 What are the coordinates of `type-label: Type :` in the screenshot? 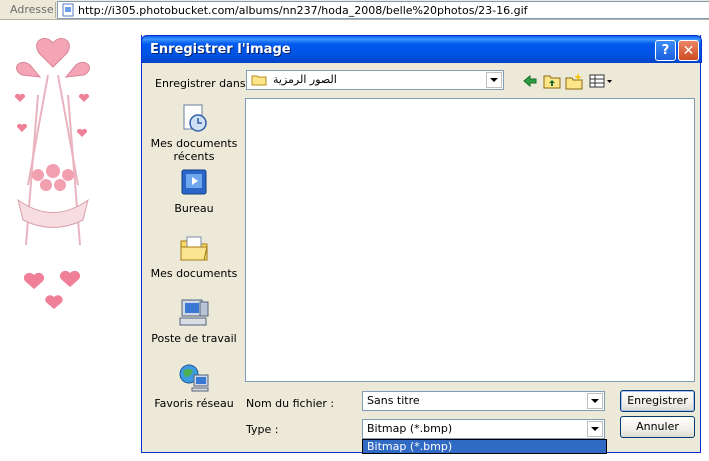 It's located at (262, 429).